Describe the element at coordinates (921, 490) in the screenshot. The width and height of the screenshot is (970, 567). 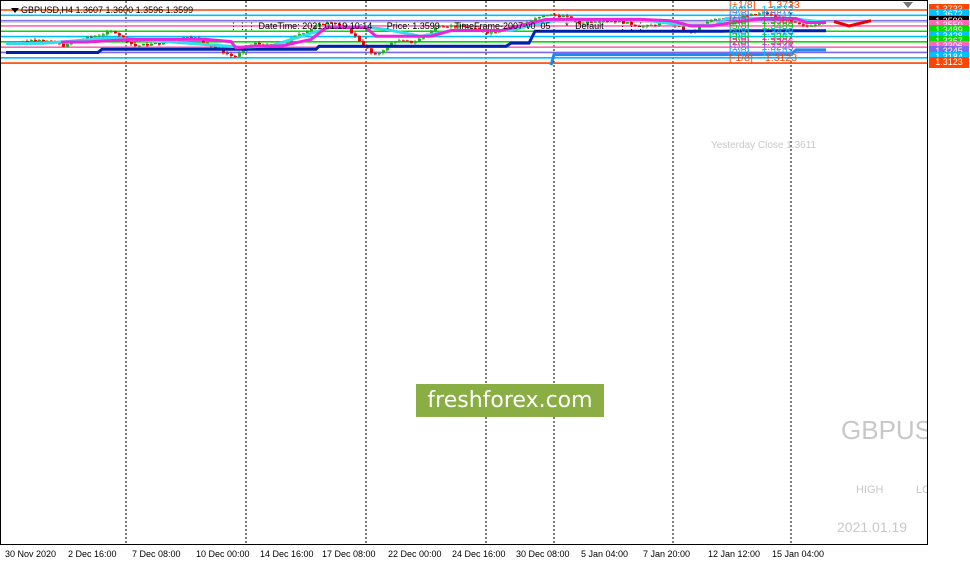
I see `overlay-low-label: LO` at that location.